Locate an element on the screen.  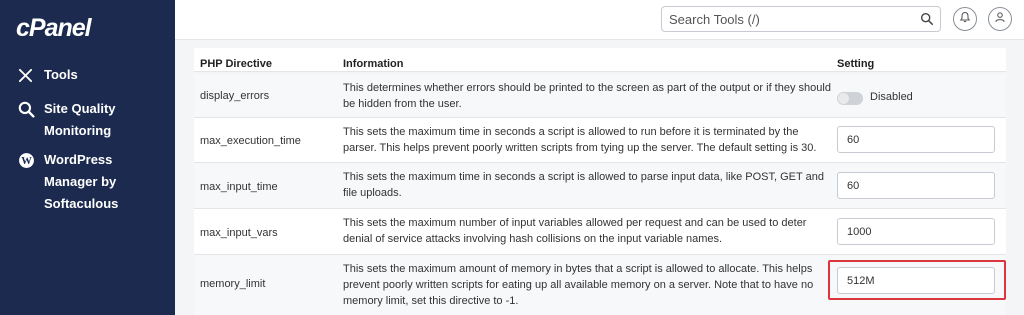
directive-name: max_input_time is located at coordinates (239, 187).